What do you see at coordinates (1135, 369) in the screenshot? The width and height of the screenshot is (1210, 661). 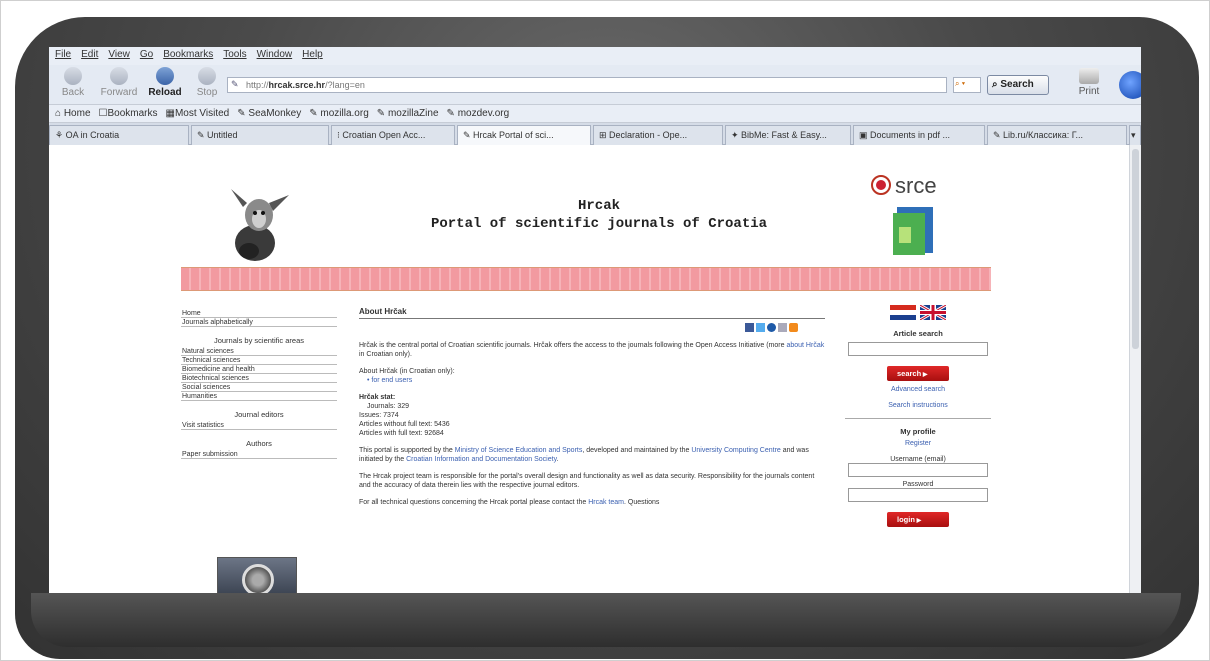 I see `vertical-scrollbar` at bounding box center [1135, 369].